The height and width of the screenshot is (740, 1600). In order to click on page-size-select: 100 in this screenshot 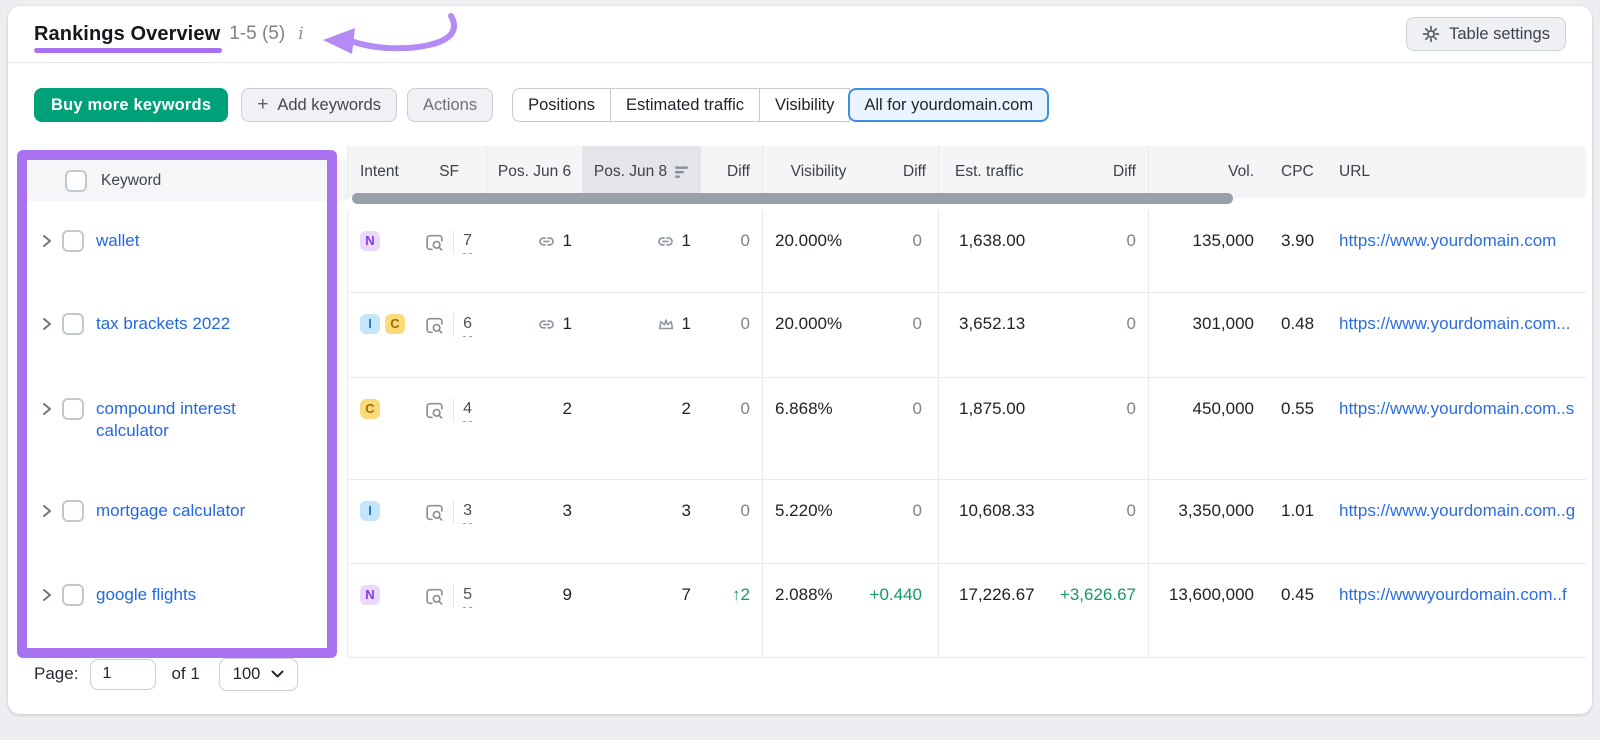, I will do `click(258, 674)`.